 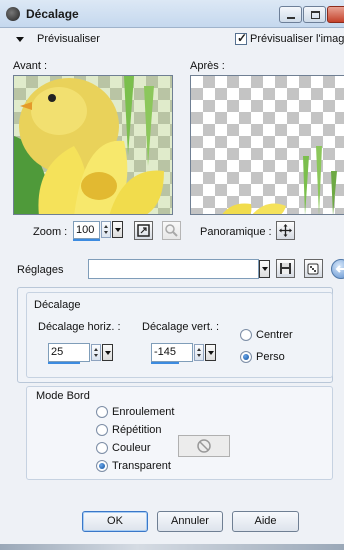 I want to click on maximize-button, so click(x=314, y=14).